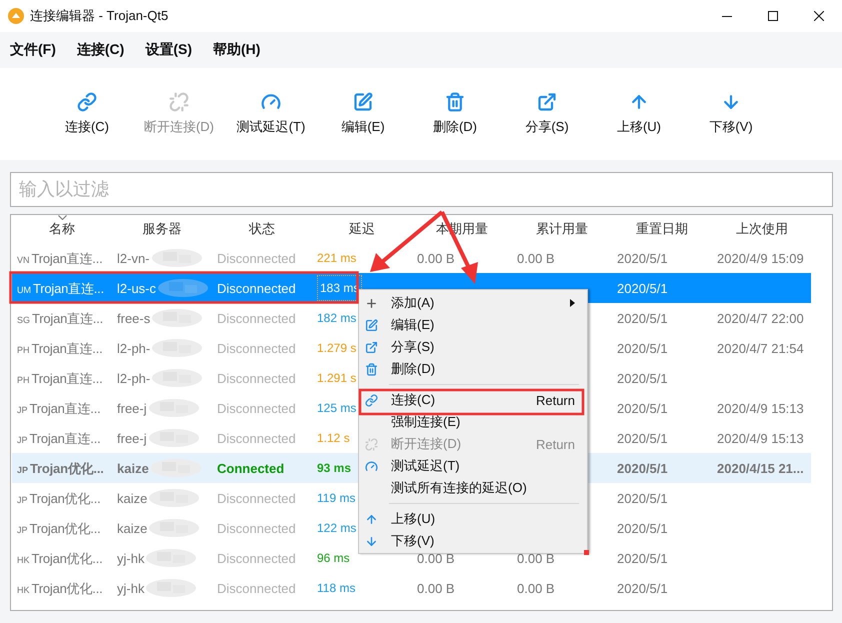 This screenshot has width=842, height=623. I want to click on menu-item: 设置(S), so click(168, 50).